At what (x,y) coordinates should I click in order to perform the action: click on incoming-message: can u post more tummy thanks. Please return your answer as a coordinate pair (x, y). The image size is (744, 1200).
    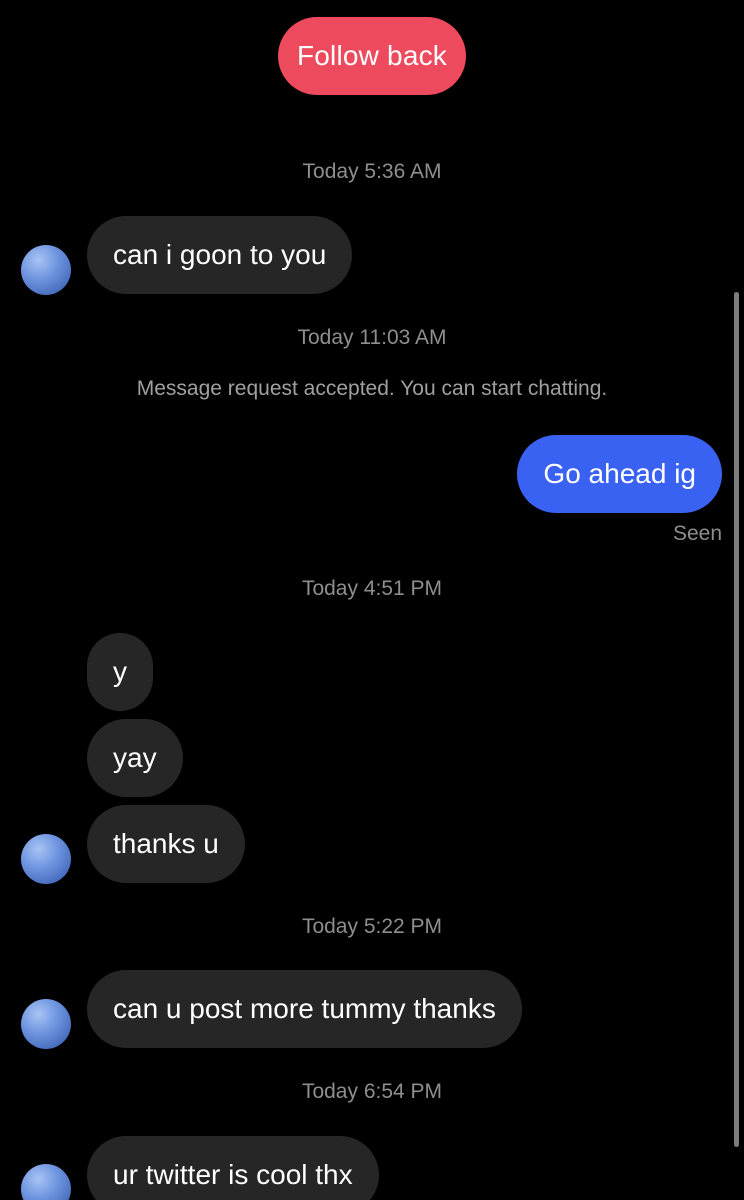
    Looking at the image, I should click on (304, 1009).